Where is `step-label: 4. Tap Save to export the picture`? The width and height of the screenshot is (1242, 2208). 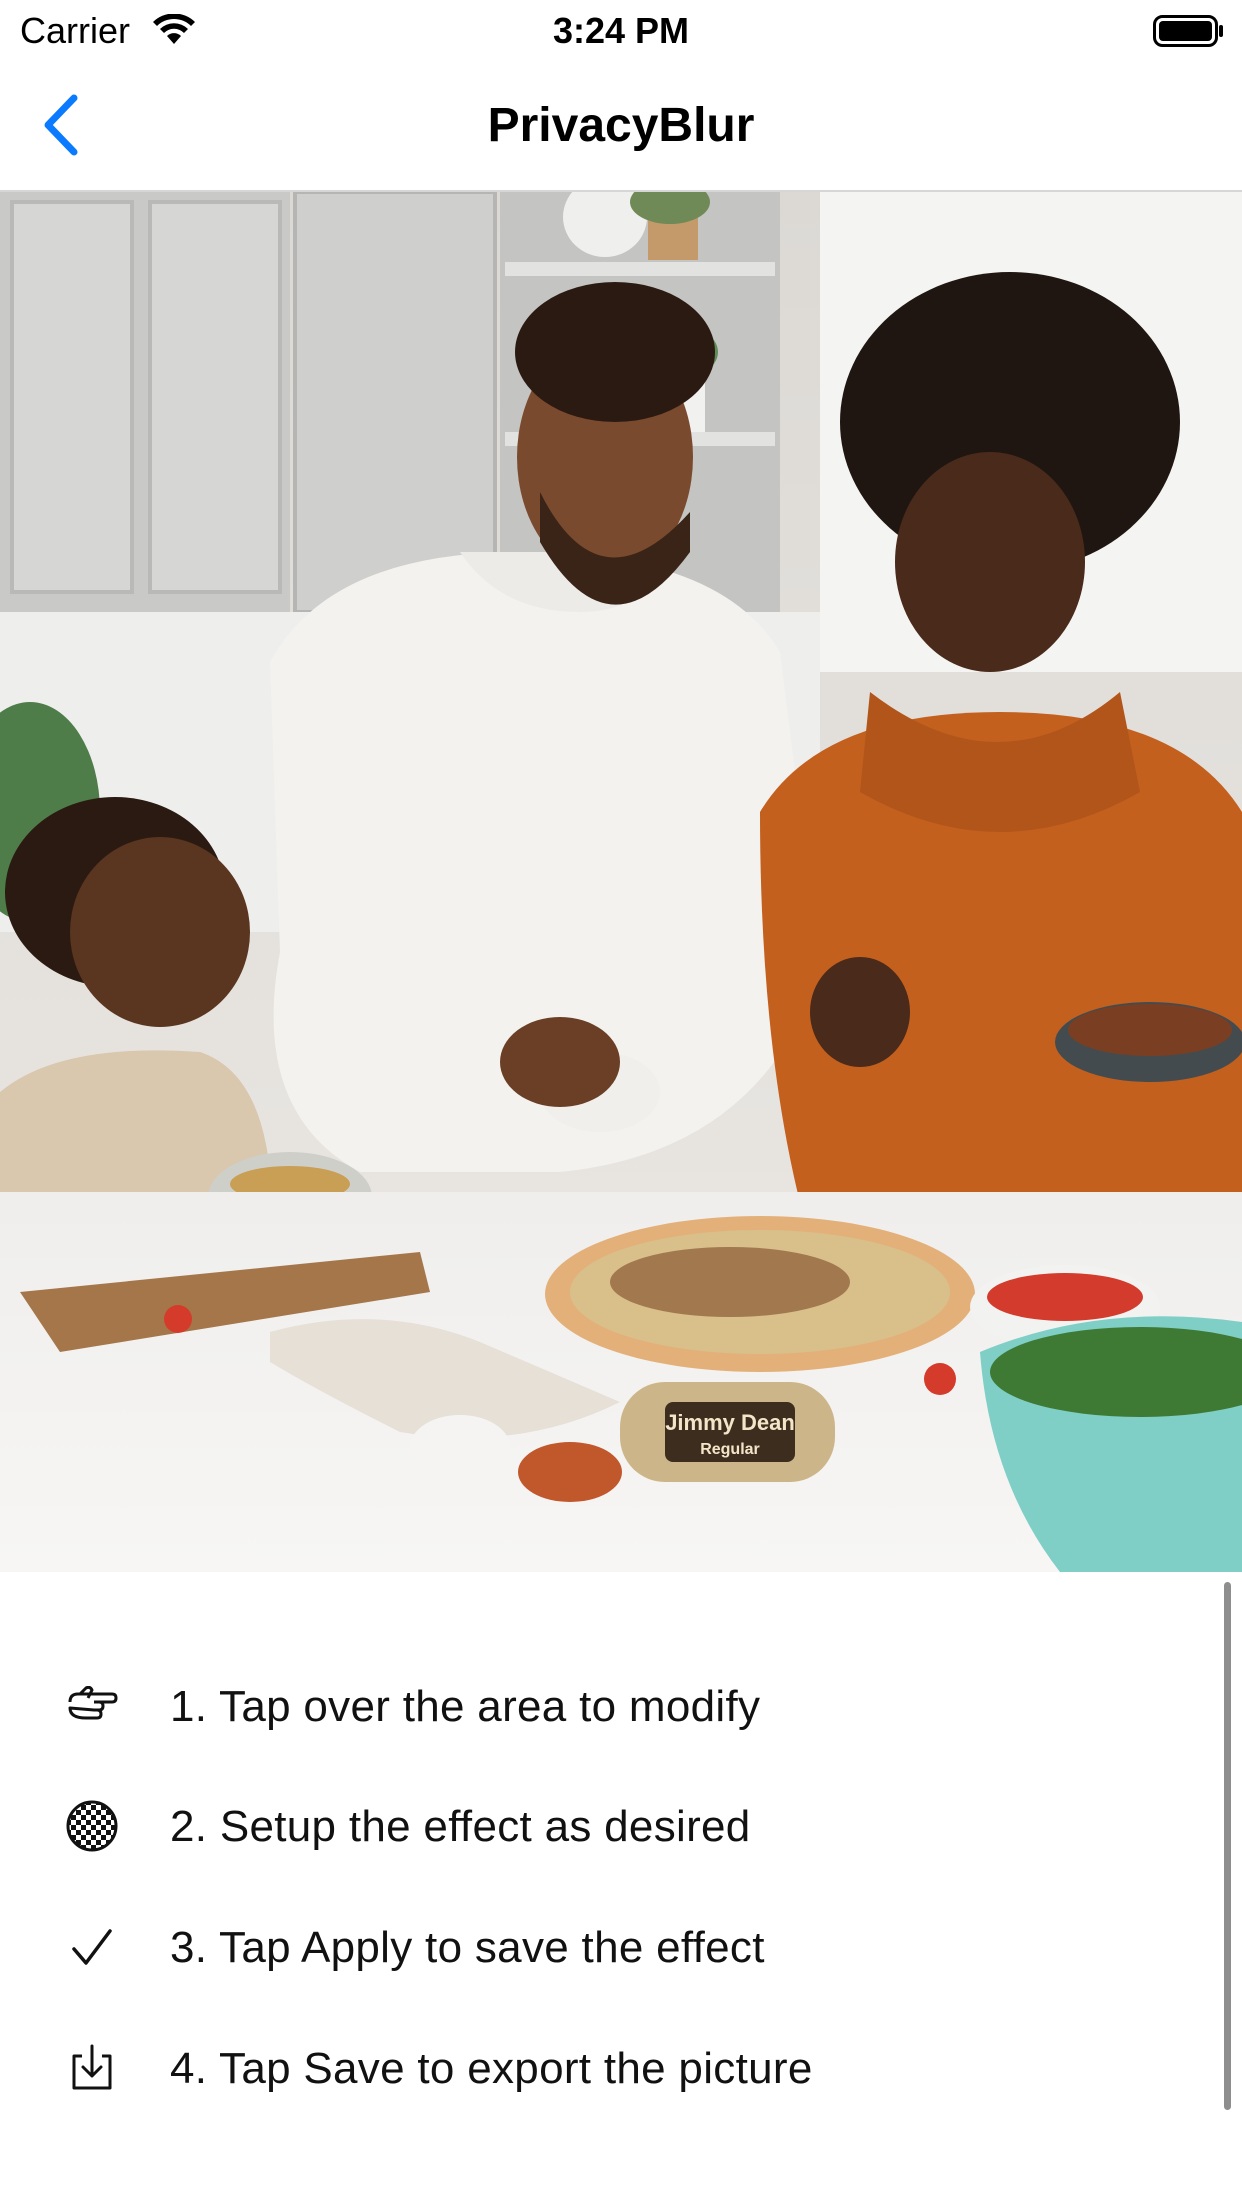
step-label: 4. Tap Save to export the picture is located at coordinates (491, 2068).